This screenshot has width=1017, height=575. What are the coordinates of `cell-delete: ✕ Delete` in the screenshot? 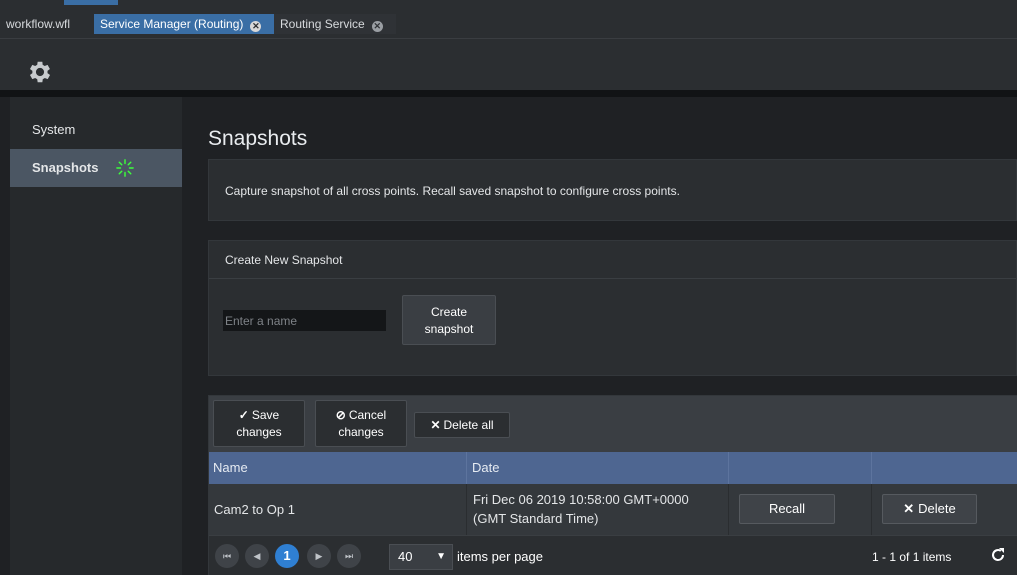 It's located at (944, 509).